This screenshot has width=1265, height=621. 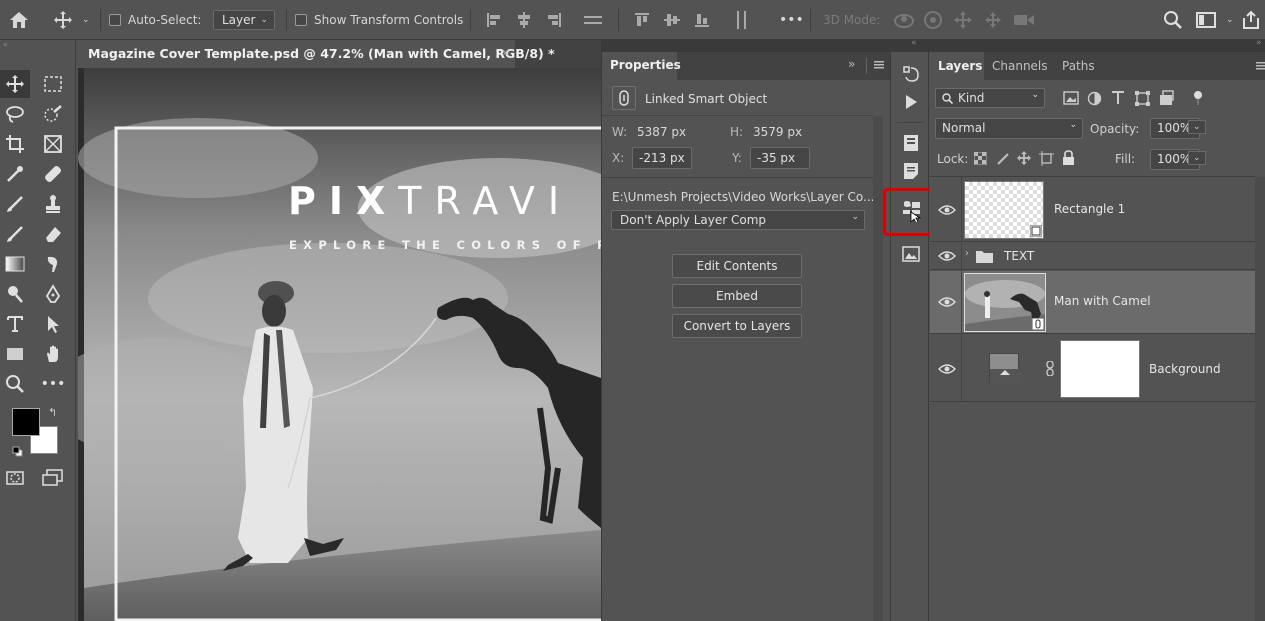 What do you see at coordinates (702, 20) in the screenshot?
I see `align-bottom-edges-icon` at bounding box center [702, 20].